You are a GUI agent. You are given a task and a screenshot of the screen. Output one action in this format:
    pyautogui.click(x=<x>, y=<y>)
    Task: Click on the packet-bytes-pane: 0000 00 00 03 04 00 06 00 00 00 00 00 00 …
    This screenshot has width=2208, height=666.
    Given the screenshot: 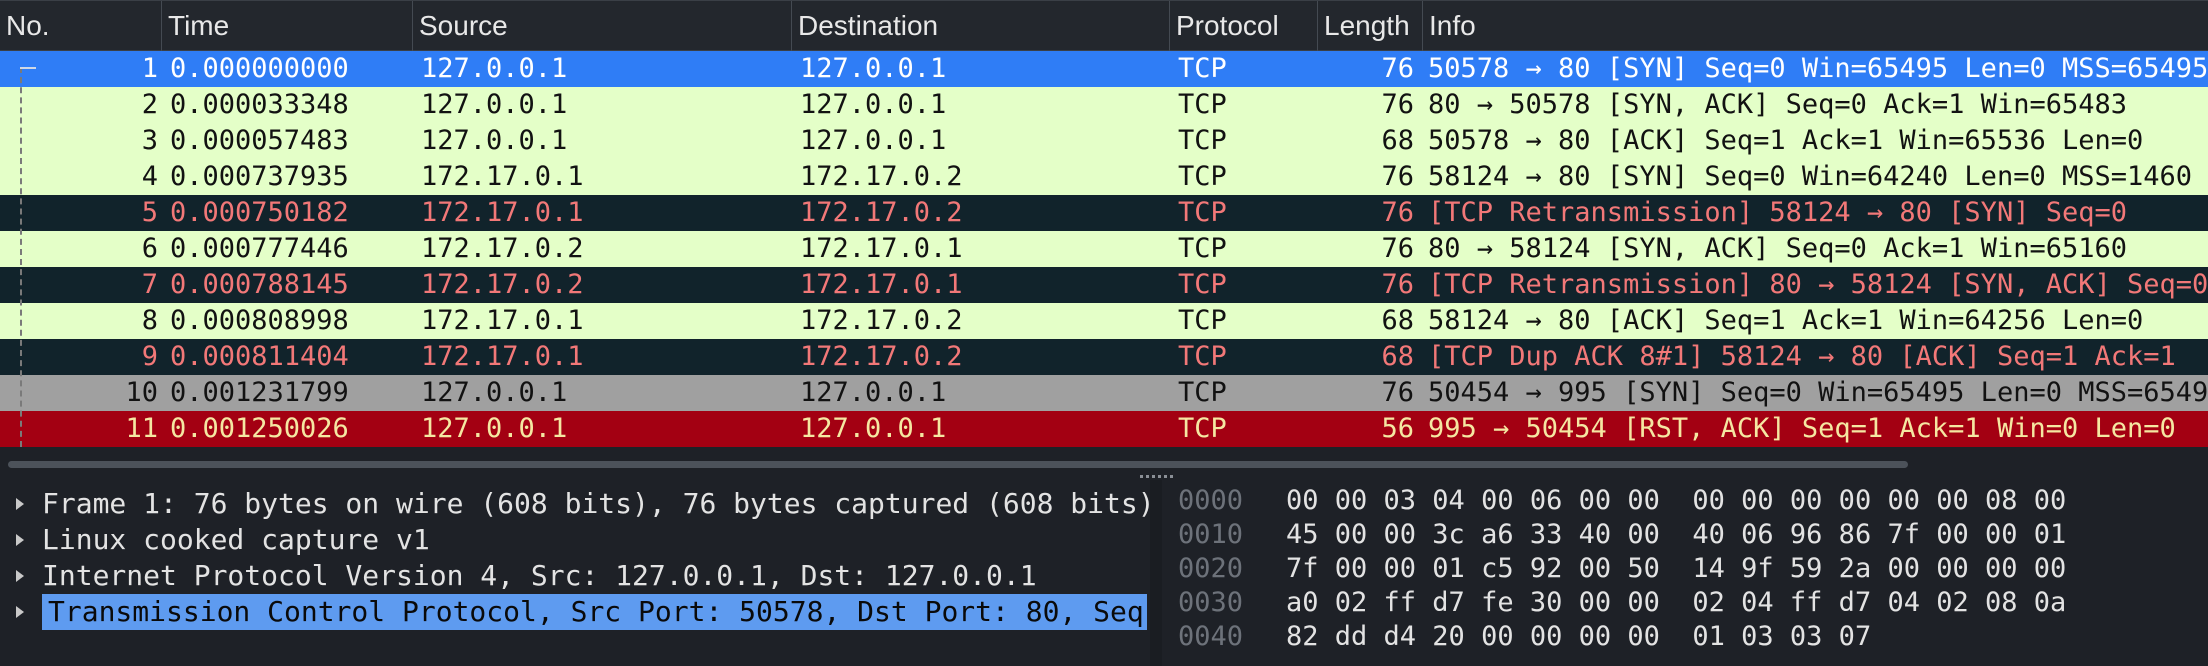 What is the action you would take?
    pyautogui.click(x=1685, y=573)
    